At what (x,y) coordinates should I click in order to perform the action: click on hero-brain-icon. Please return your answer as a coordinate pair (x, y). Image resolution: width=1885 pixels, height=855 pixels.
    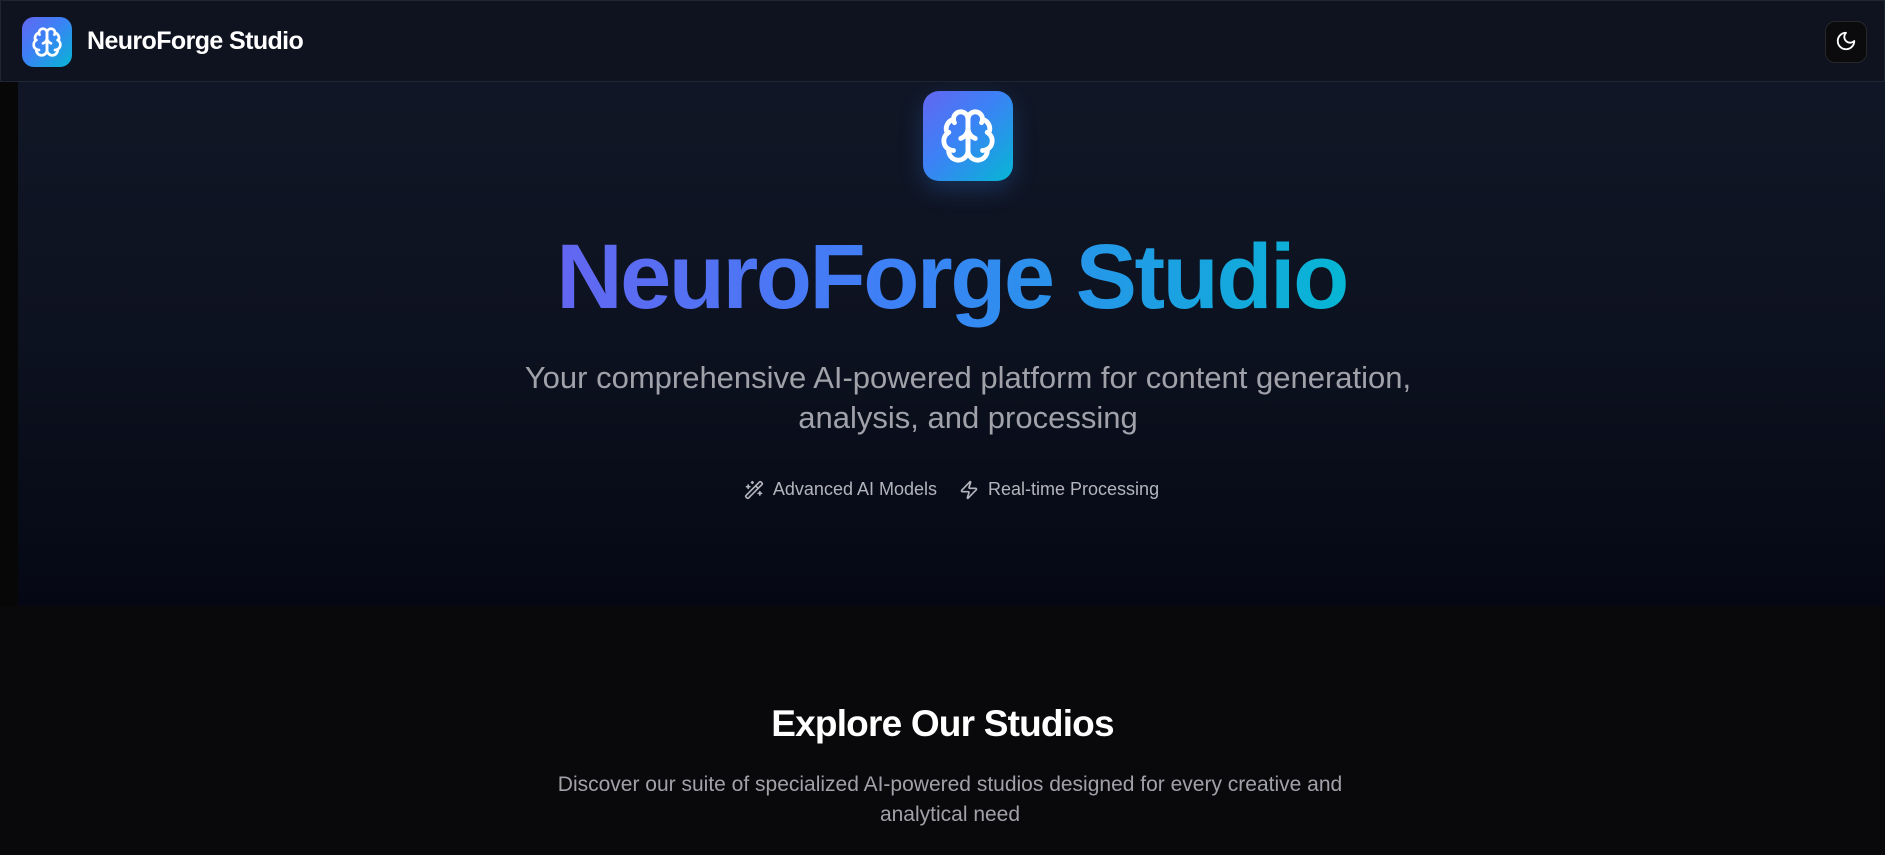
    Looking at the image, I should click on (968, 136).